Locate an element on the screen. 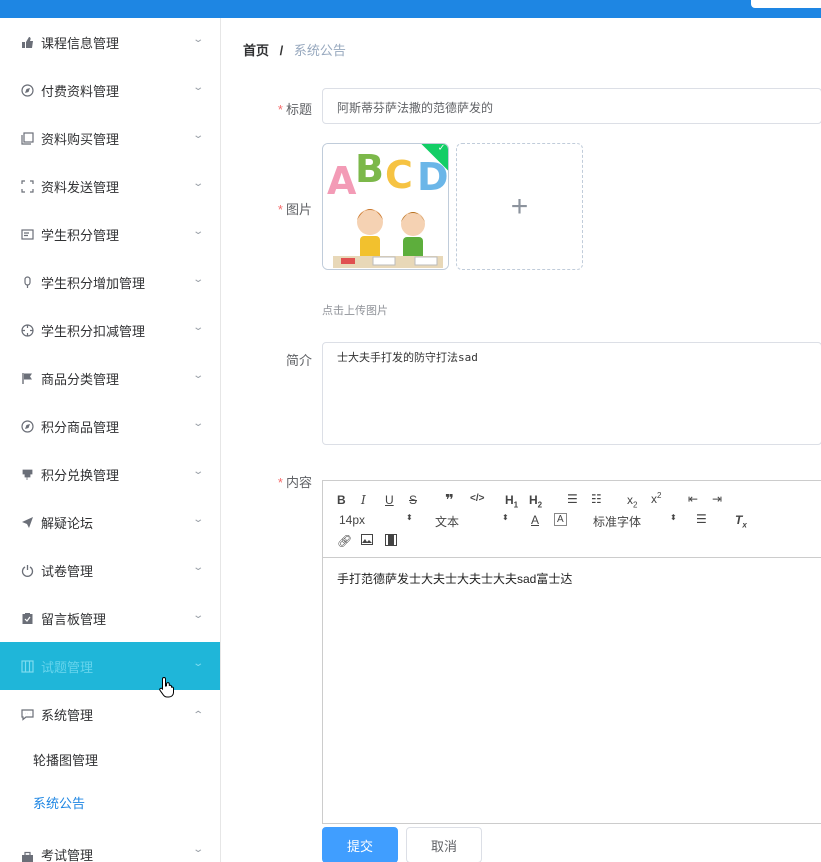  heading-2-icon: H2 is located at coordinates (535, 501).